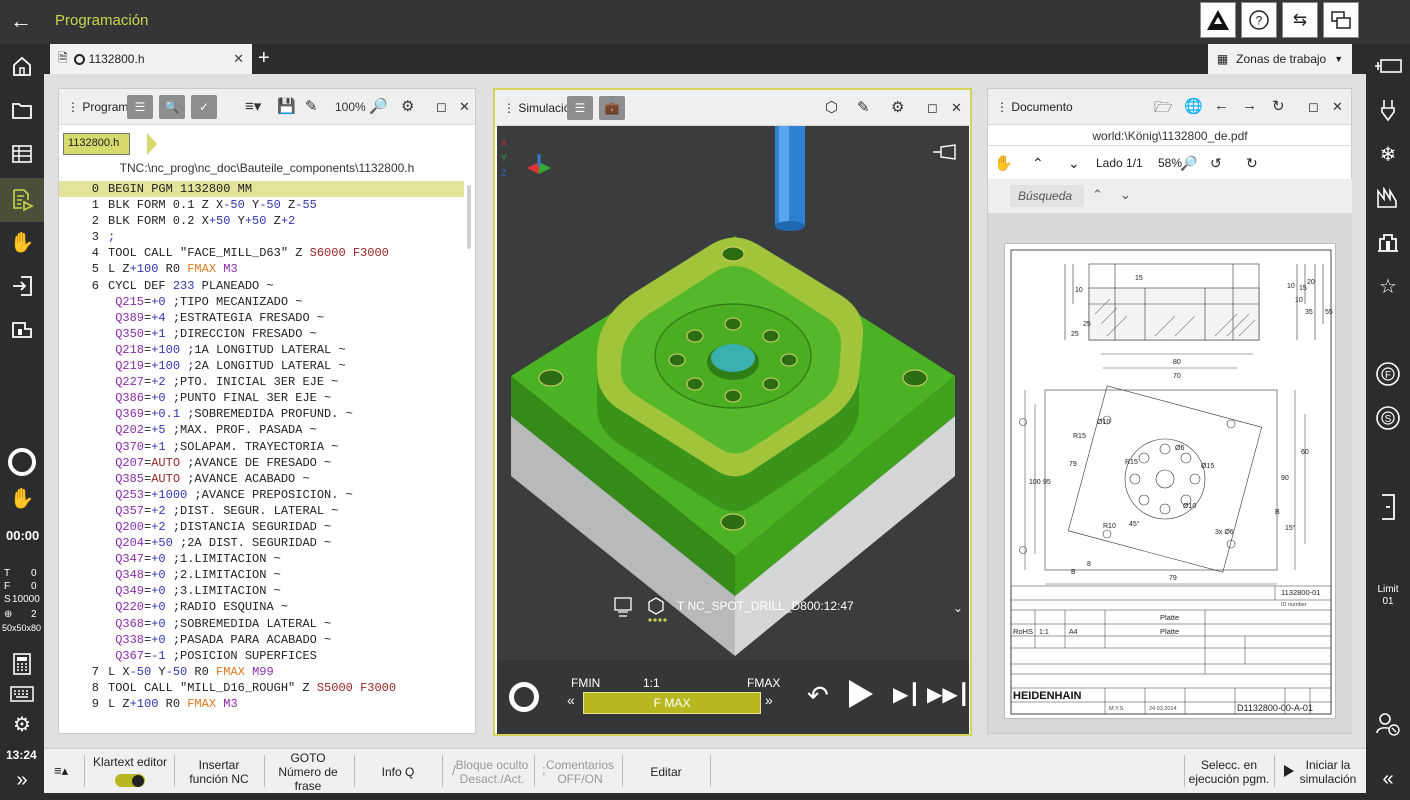 Image resolution: width=1410 pixels, height=800 pixels. Describe the element at coordinates (1388, 198) in the screenshot. I see `chip-icon` at that location.